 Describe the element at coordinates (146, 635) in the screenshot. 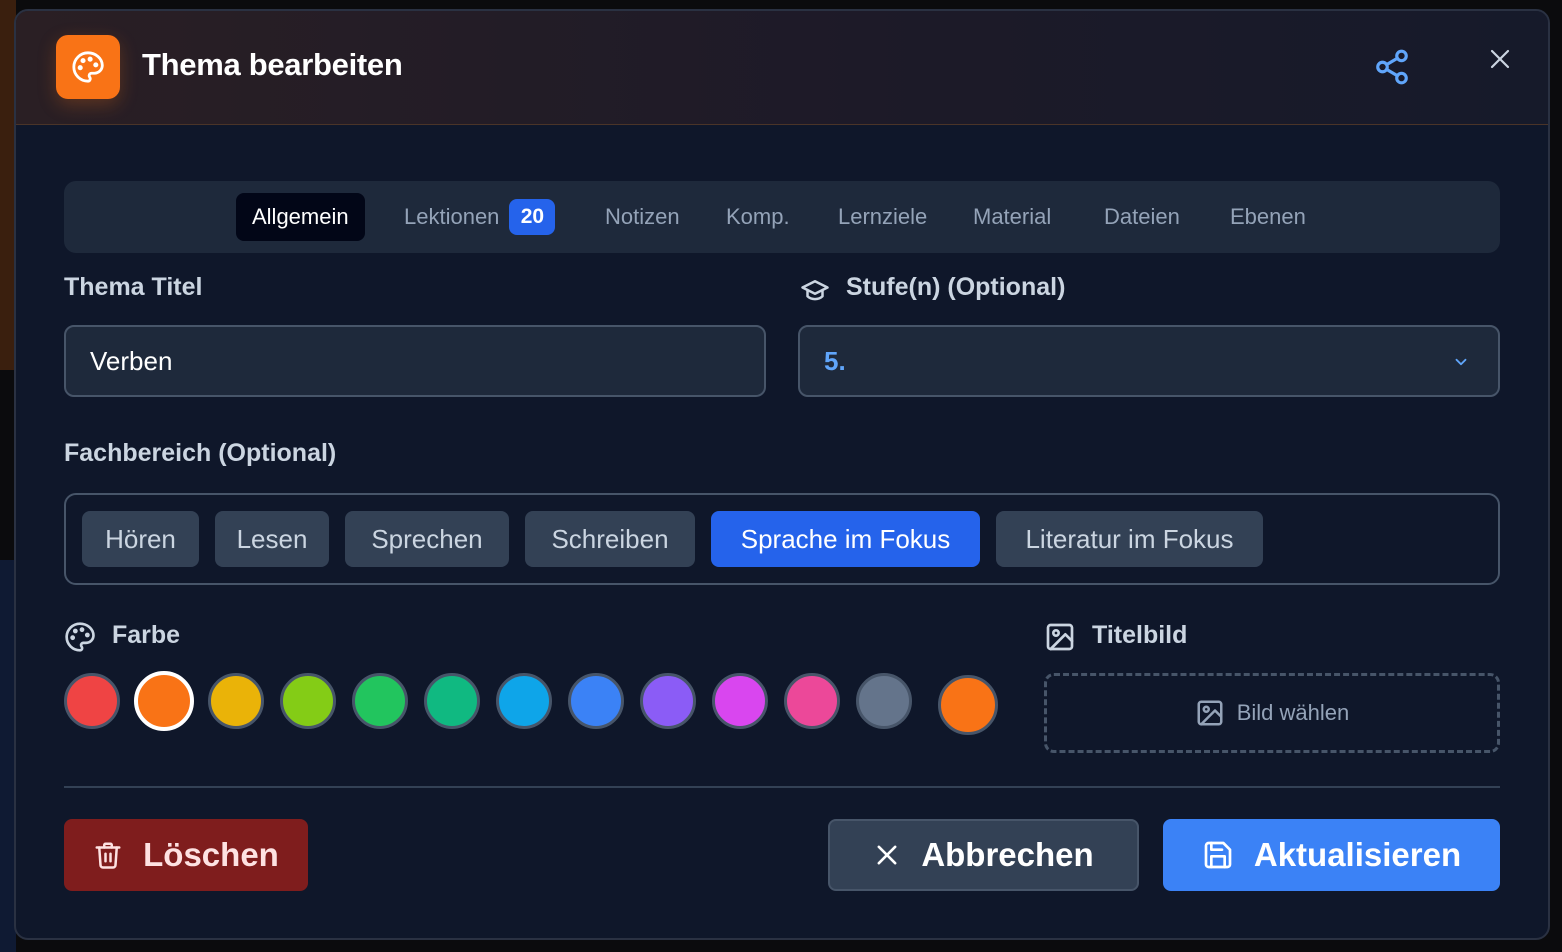

I see `color-label: Farbe` at that location.